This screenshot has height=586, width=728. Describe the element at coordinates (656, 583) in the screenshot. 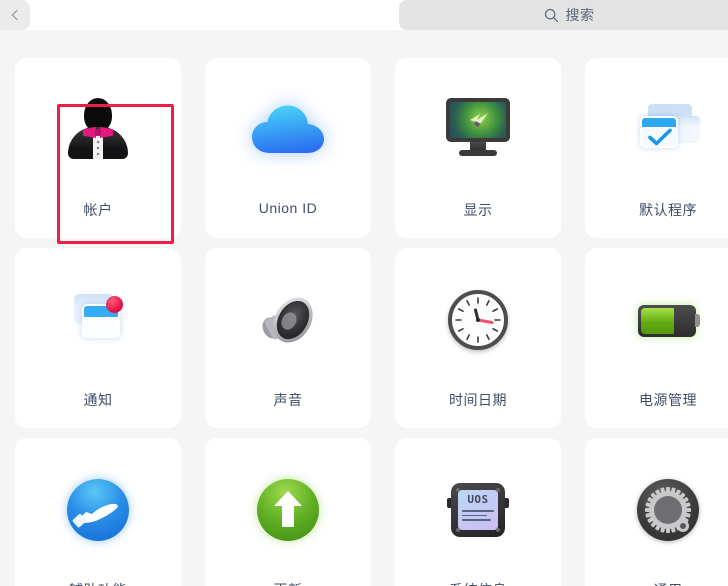

I see `settings-card-label: 通用` at that location.